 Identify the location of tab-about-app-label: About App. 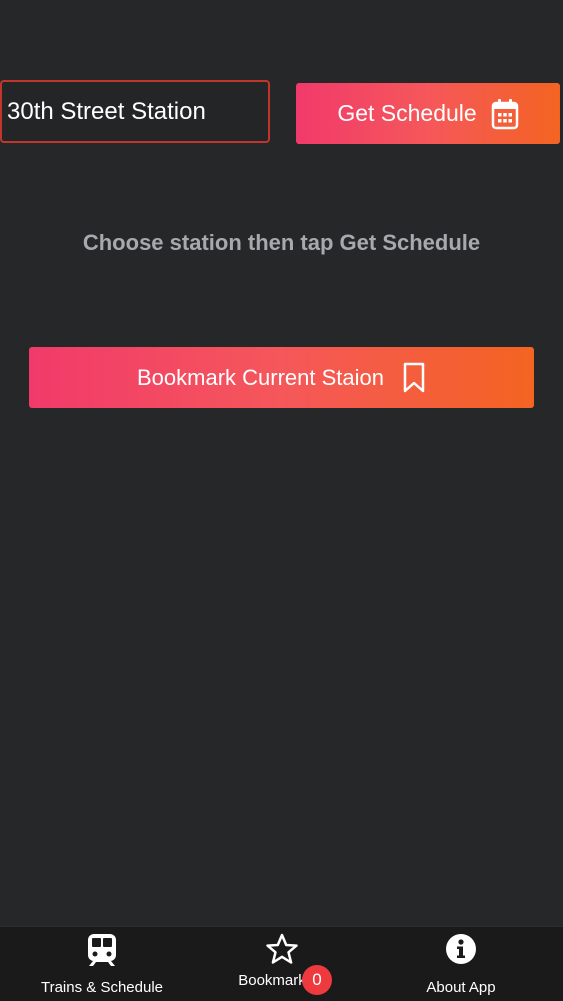
(461, 987).